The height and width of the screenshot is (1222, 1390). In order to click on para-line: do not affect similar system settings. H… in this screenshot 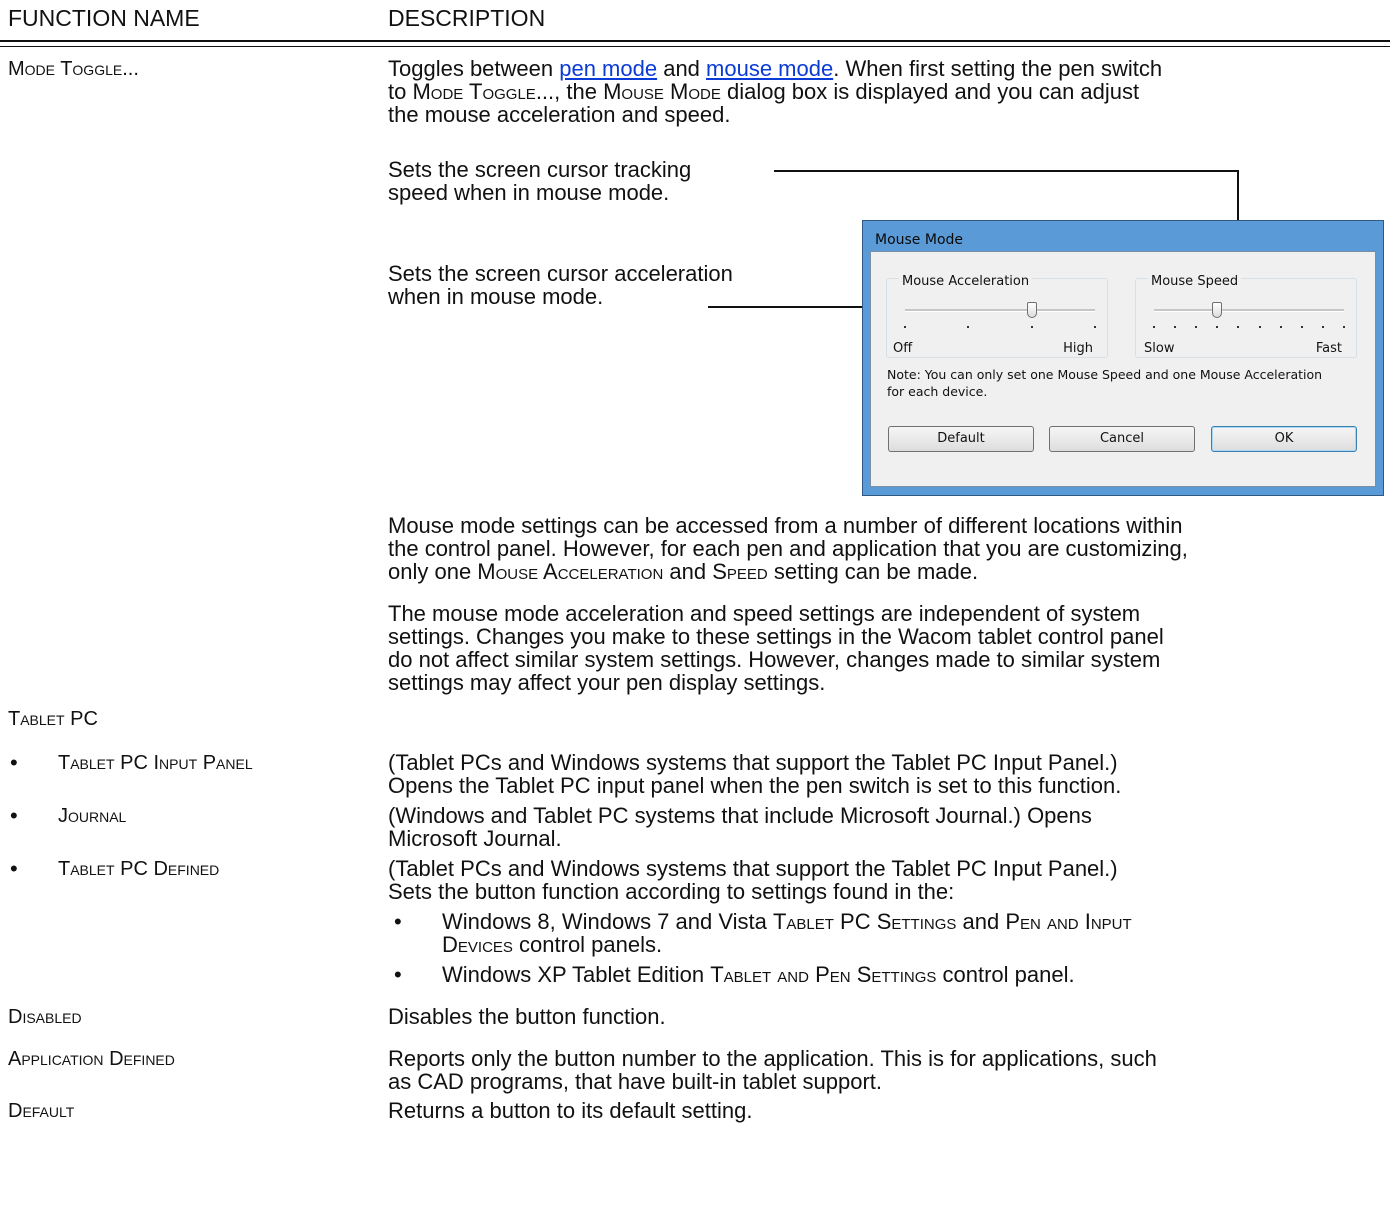, I will do `click(774, 659)`.